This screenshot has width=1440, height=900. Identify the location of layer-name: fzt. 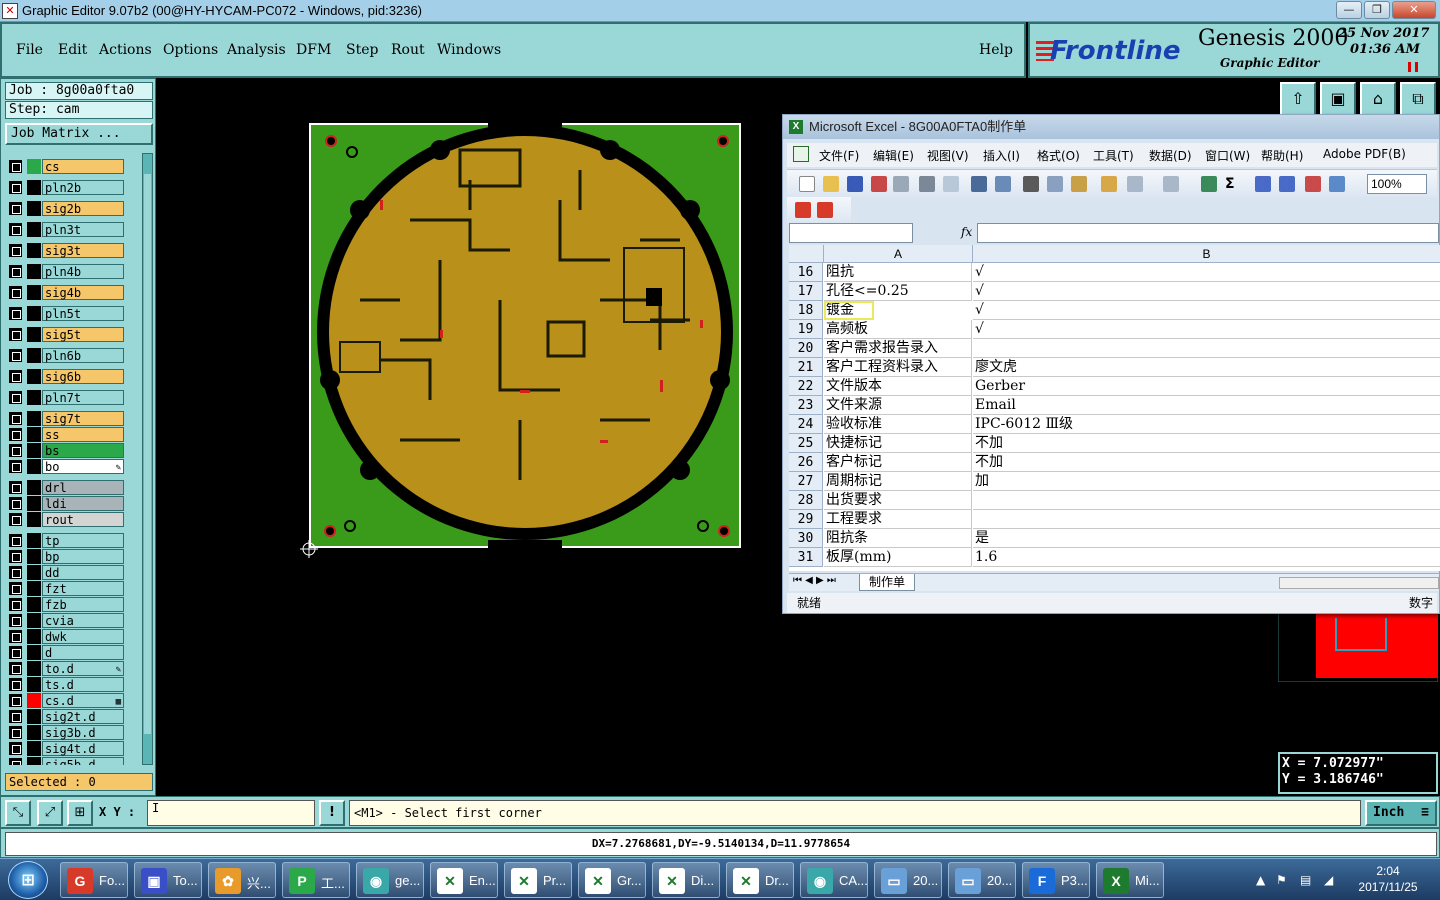
(83, 588).